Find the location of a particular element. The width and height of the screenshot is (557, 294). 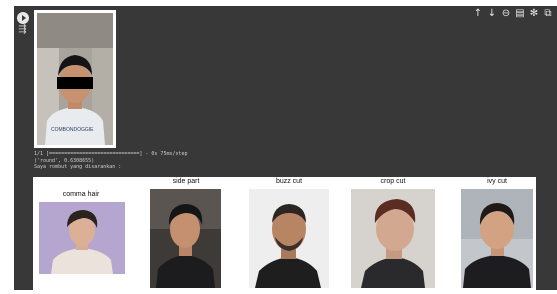

input-photo: COMBONDOGGIE is located at coordinates (75, 79).